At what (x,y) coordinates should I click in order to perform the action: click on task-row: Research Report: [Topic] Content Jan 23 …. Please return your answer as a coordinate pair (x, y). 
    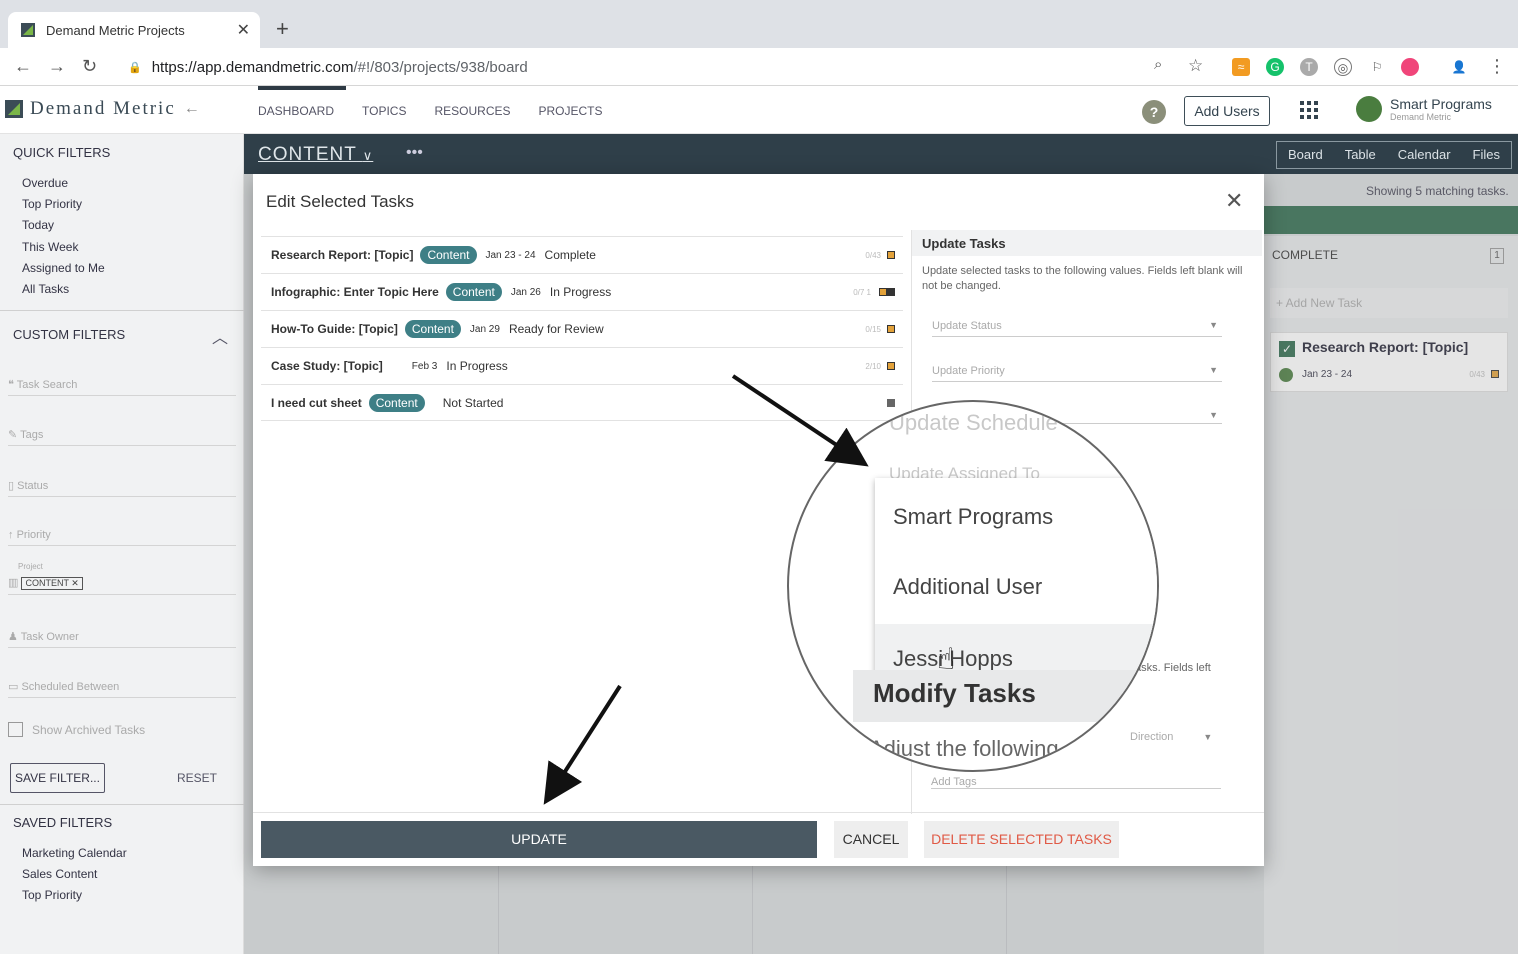
    Looking at the image, I should click on (582, 254).